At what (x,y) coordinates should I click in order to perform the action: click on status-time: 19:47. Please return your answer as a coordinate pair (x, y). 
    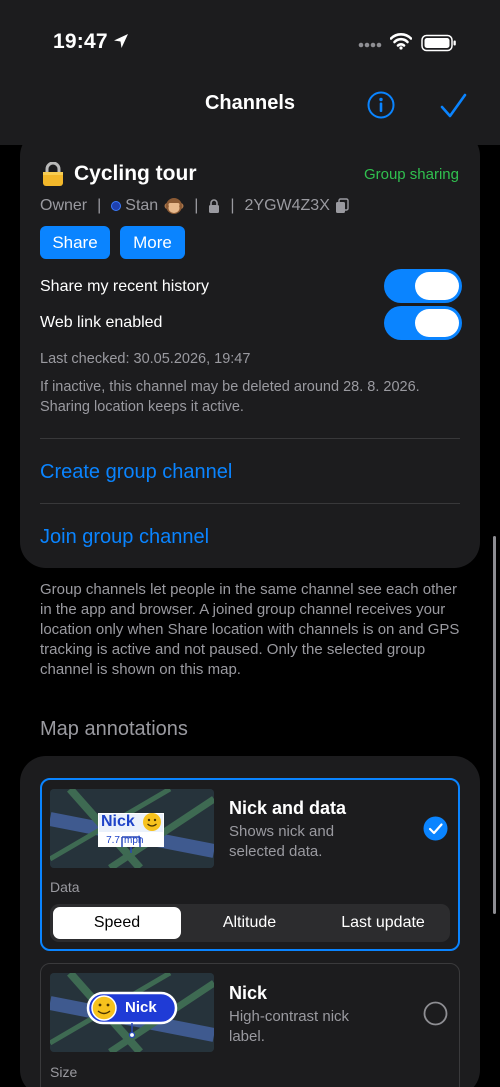
    Looking at the image, I should click on (80, 41).